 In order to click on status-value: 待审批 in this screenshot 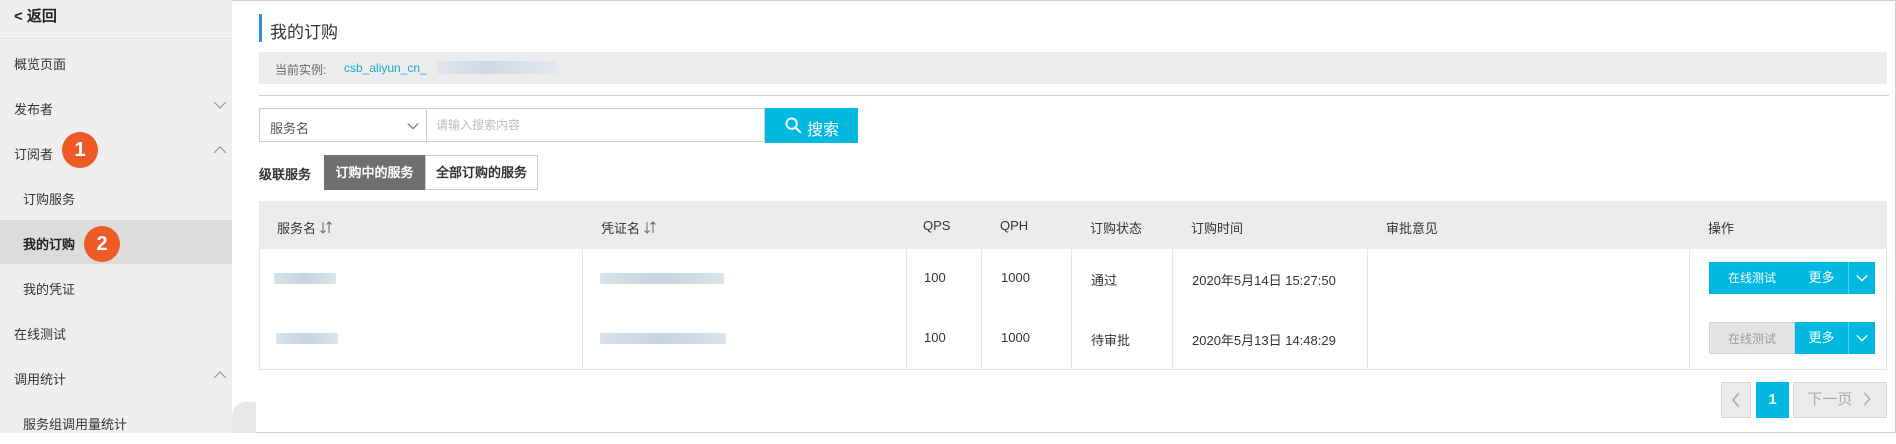, I will do `click(1111, 340)`.